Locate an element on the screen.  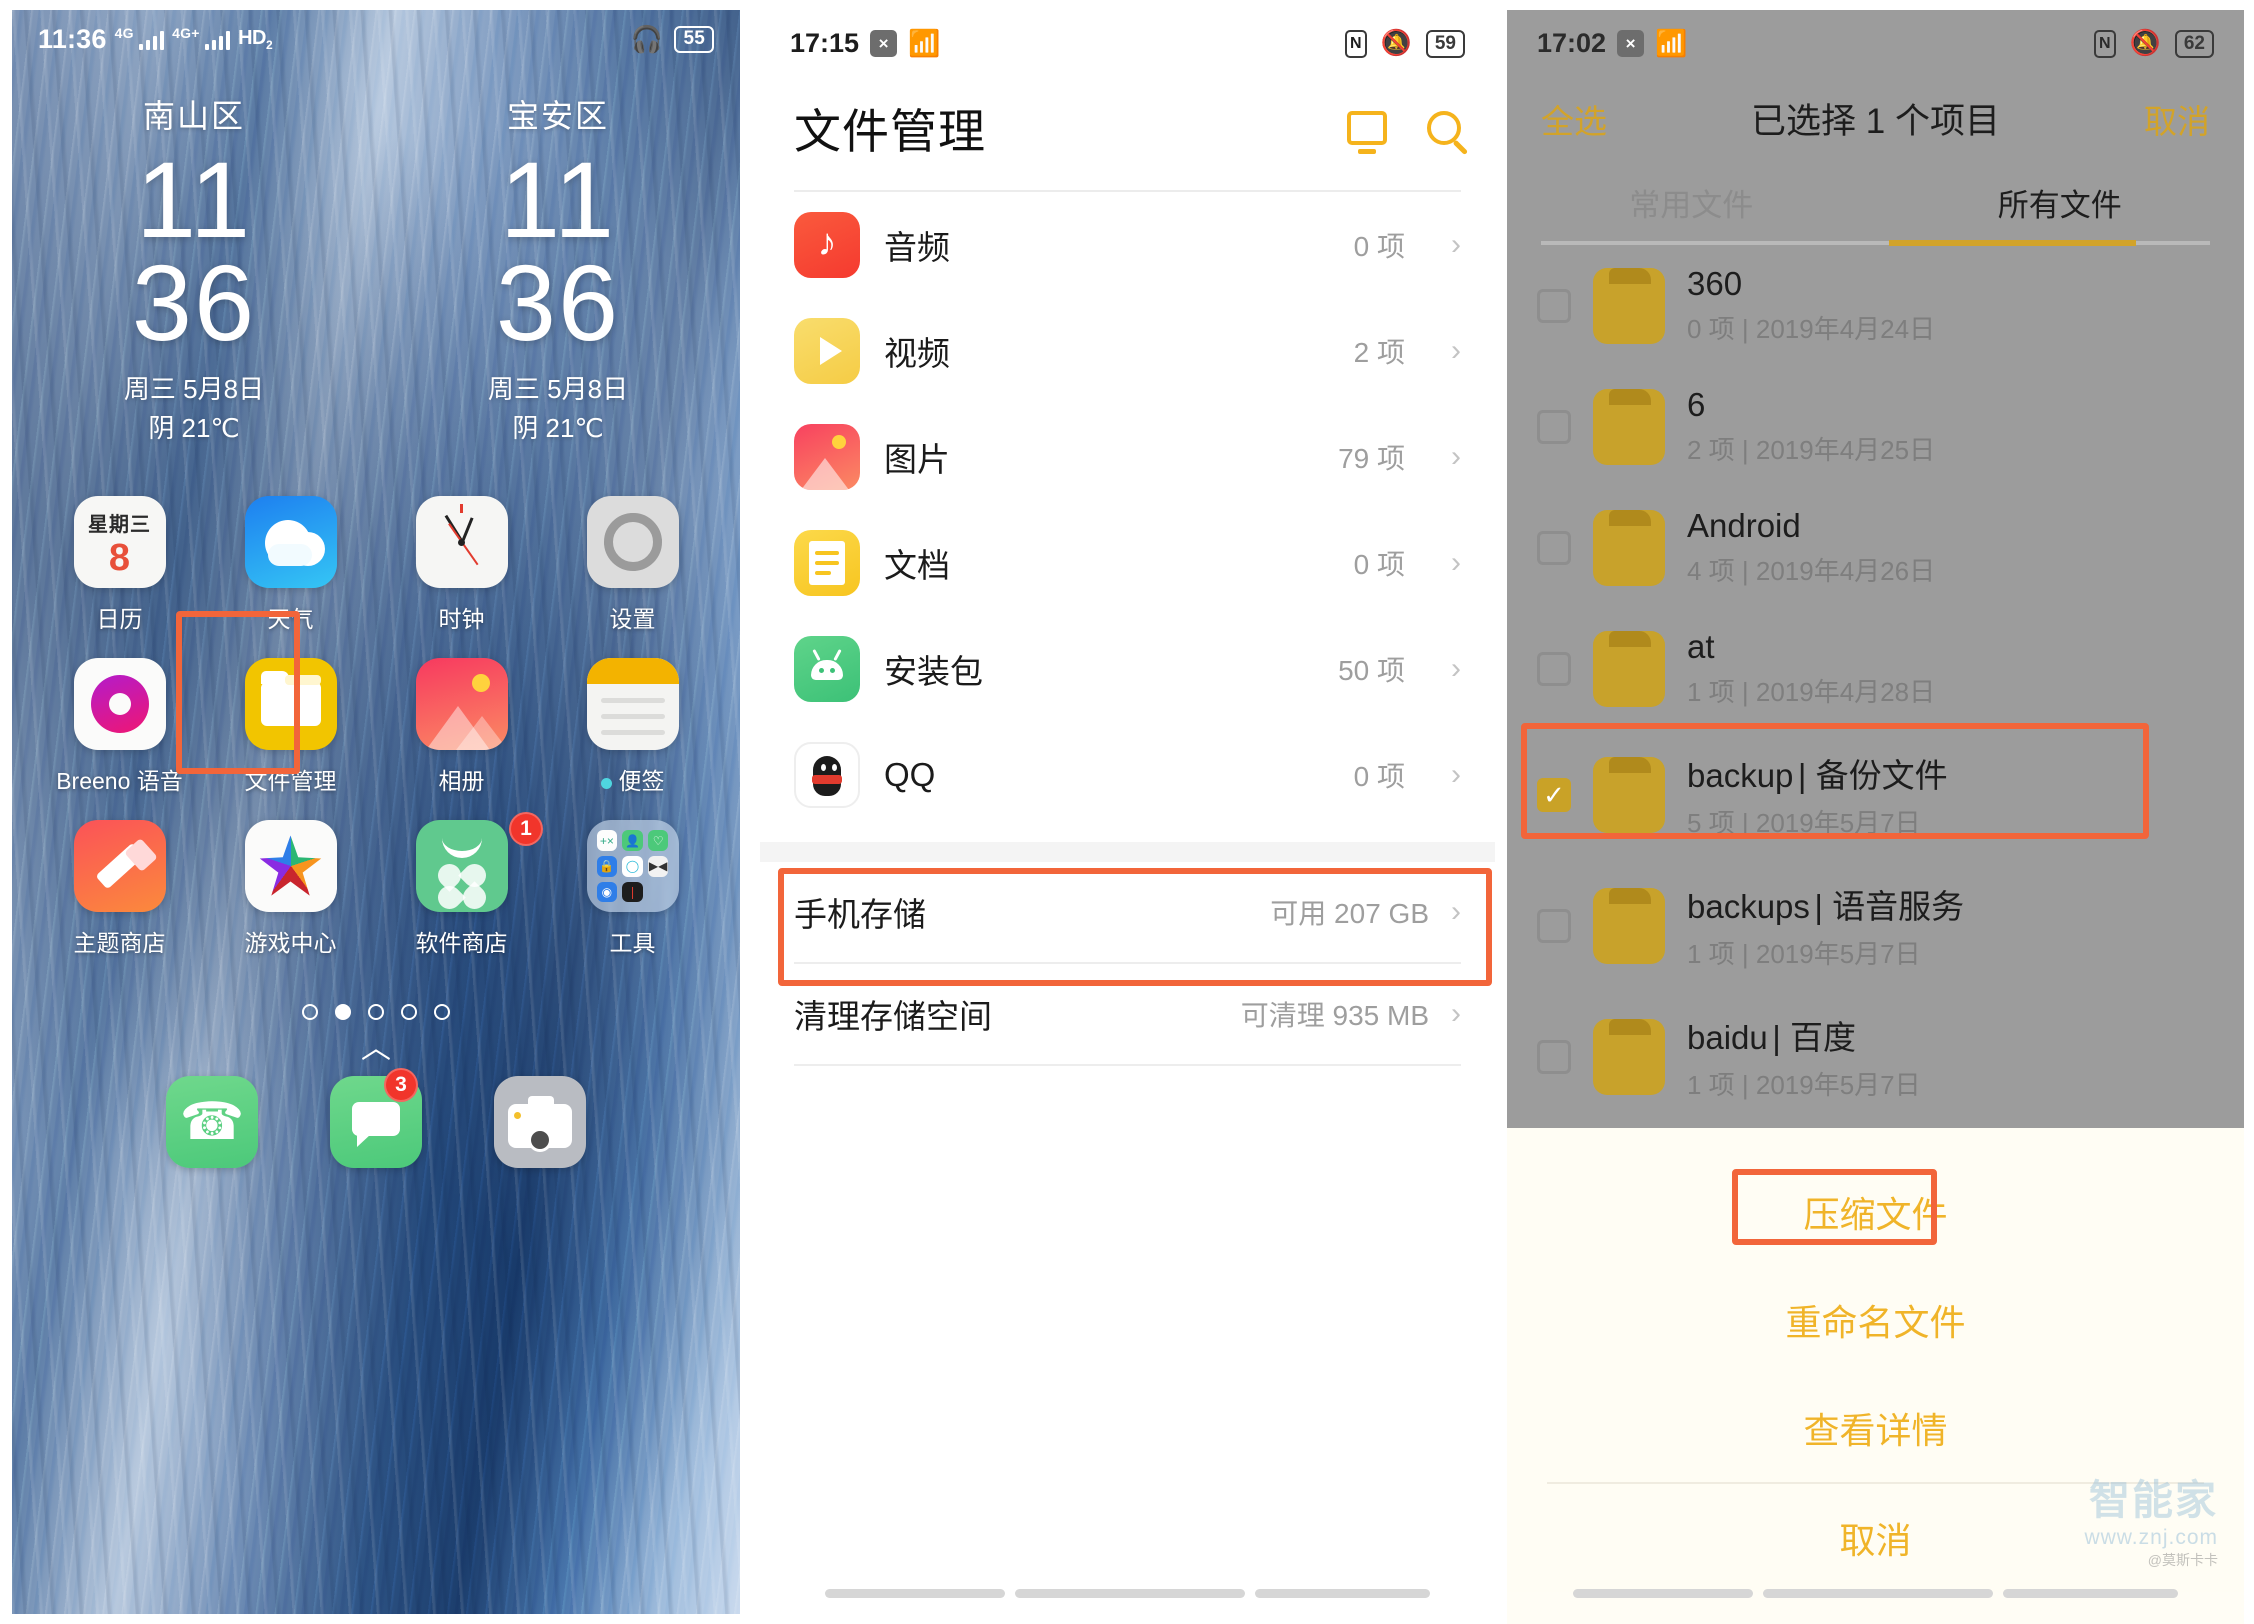
app-clock: 时钟 is located at coordinates (461, 565).